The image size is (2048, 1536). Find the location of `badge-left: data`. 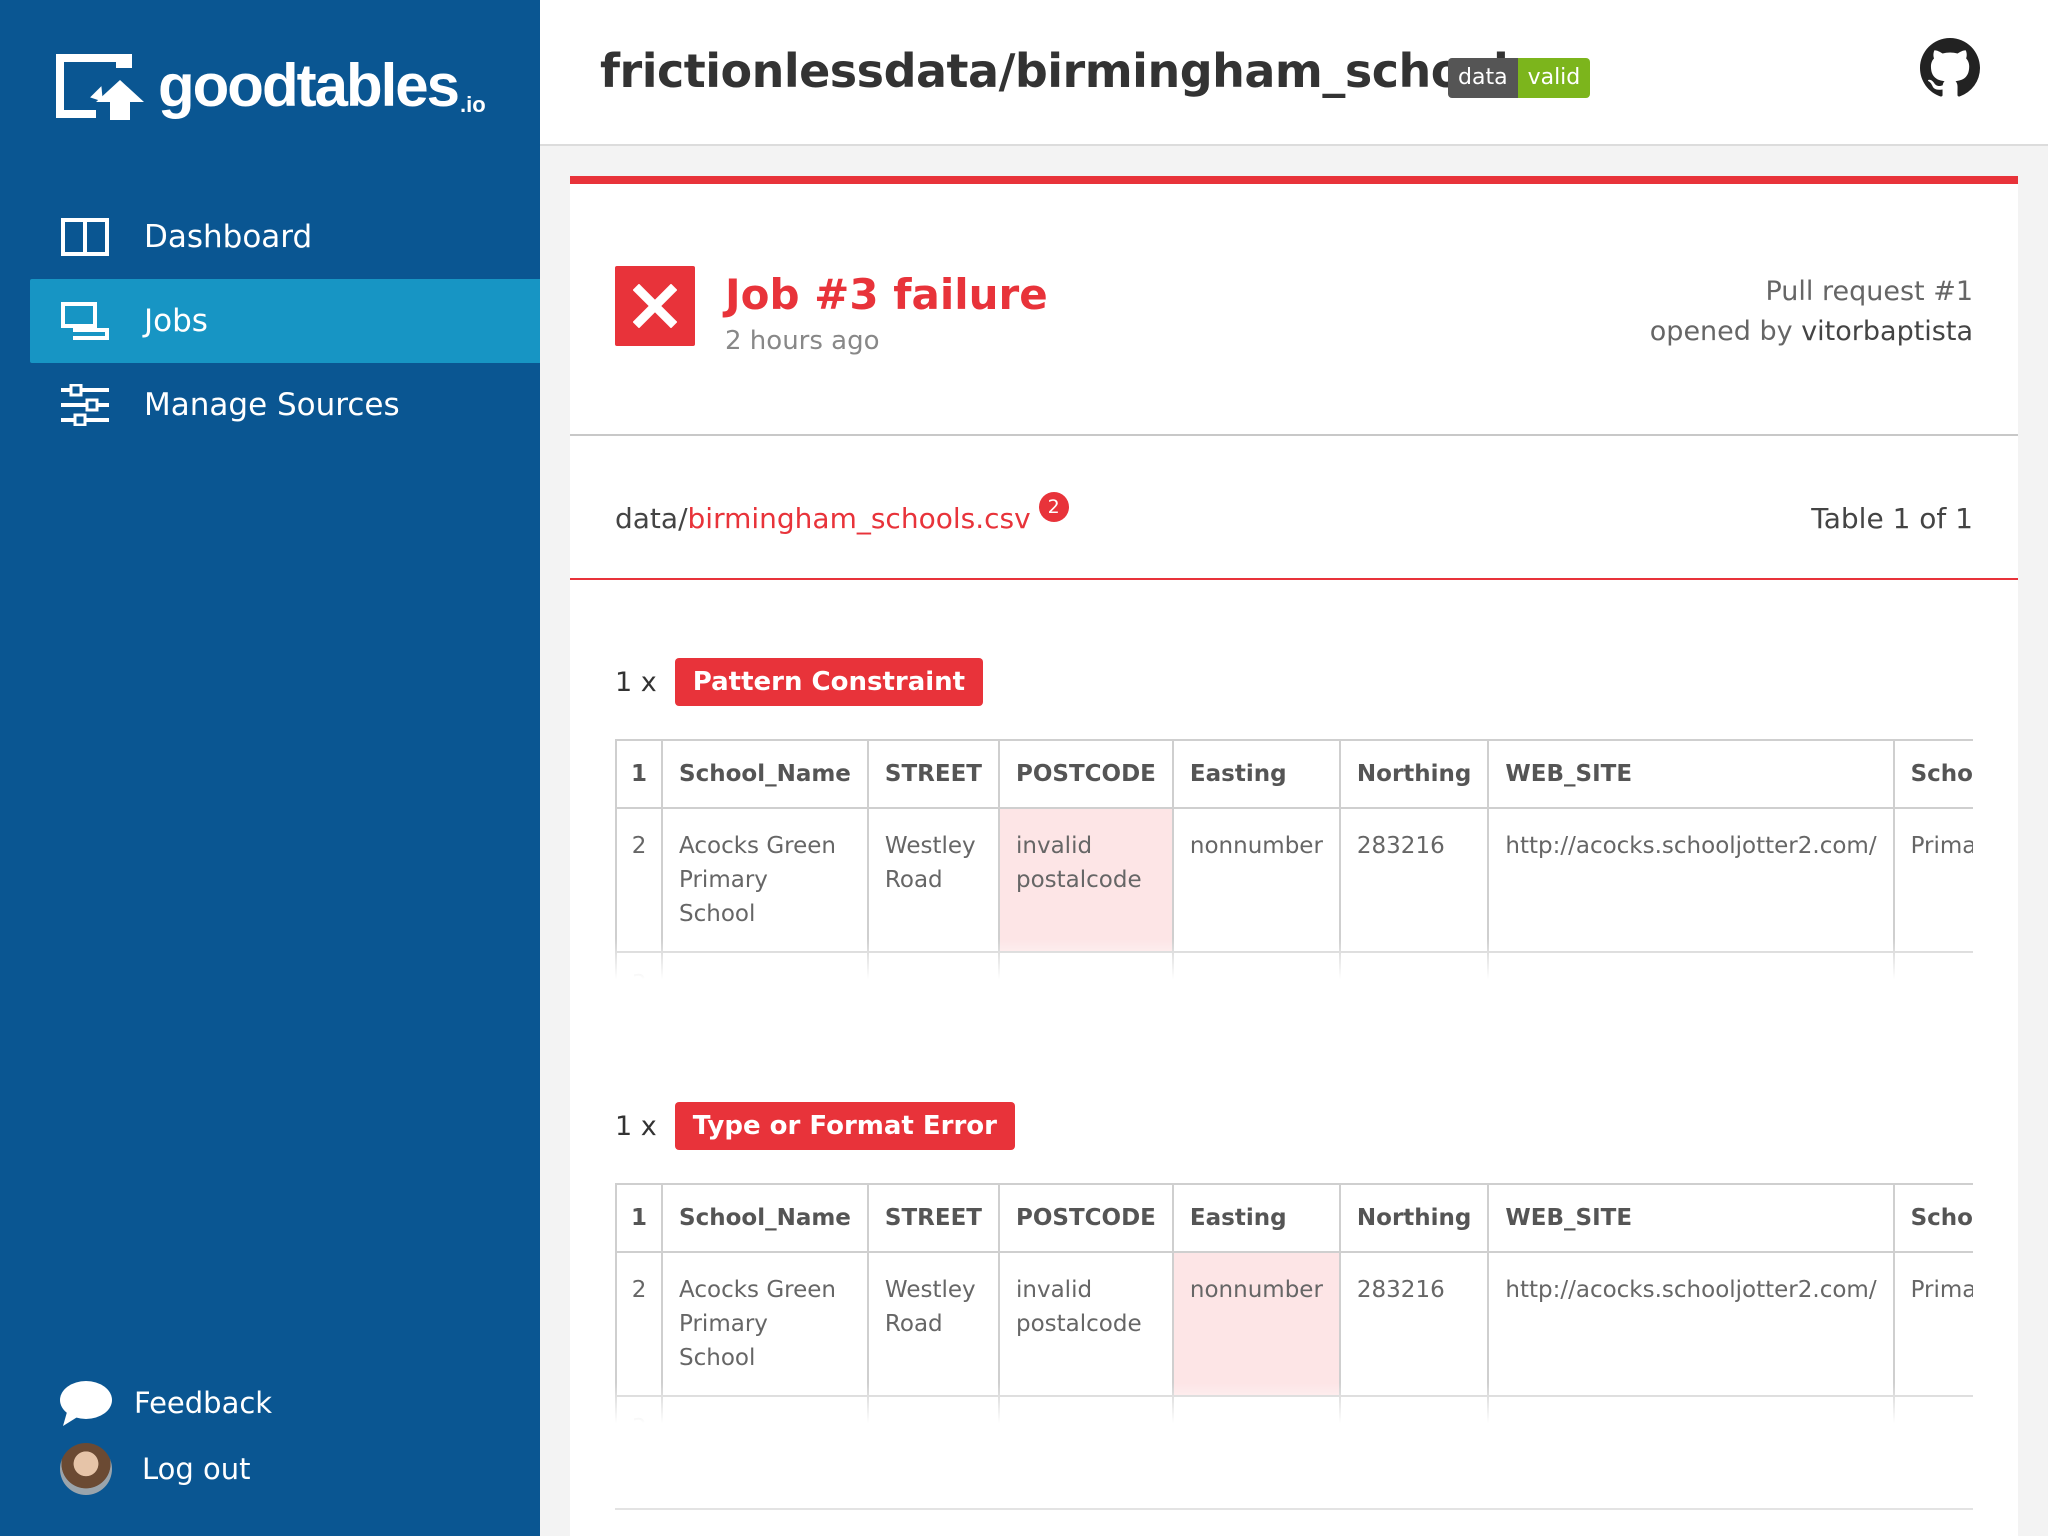

badge-left: data is located at coordinates (1483, 78).